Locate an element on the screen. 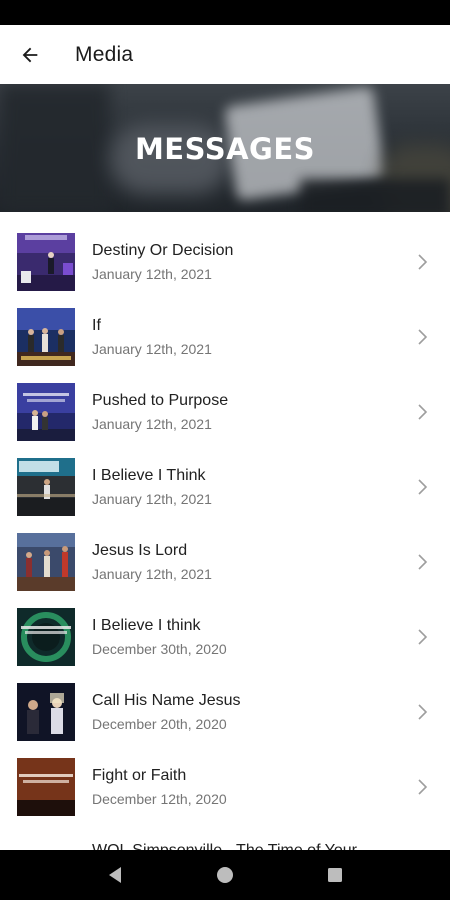  message-title: Pushed to Purpose is located at coordinates (160, 400).